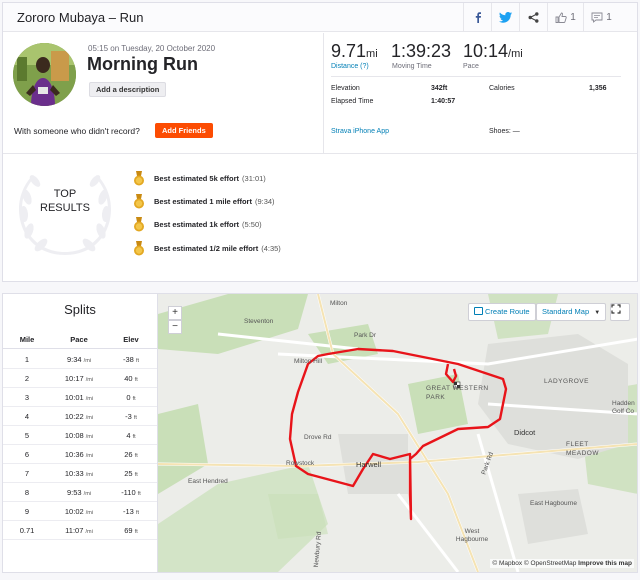 The image size is (640, 580). Describe the element at coordinates (493, 51) in the screenshot. I see `pace-stat: 10:14/mi` at that location.